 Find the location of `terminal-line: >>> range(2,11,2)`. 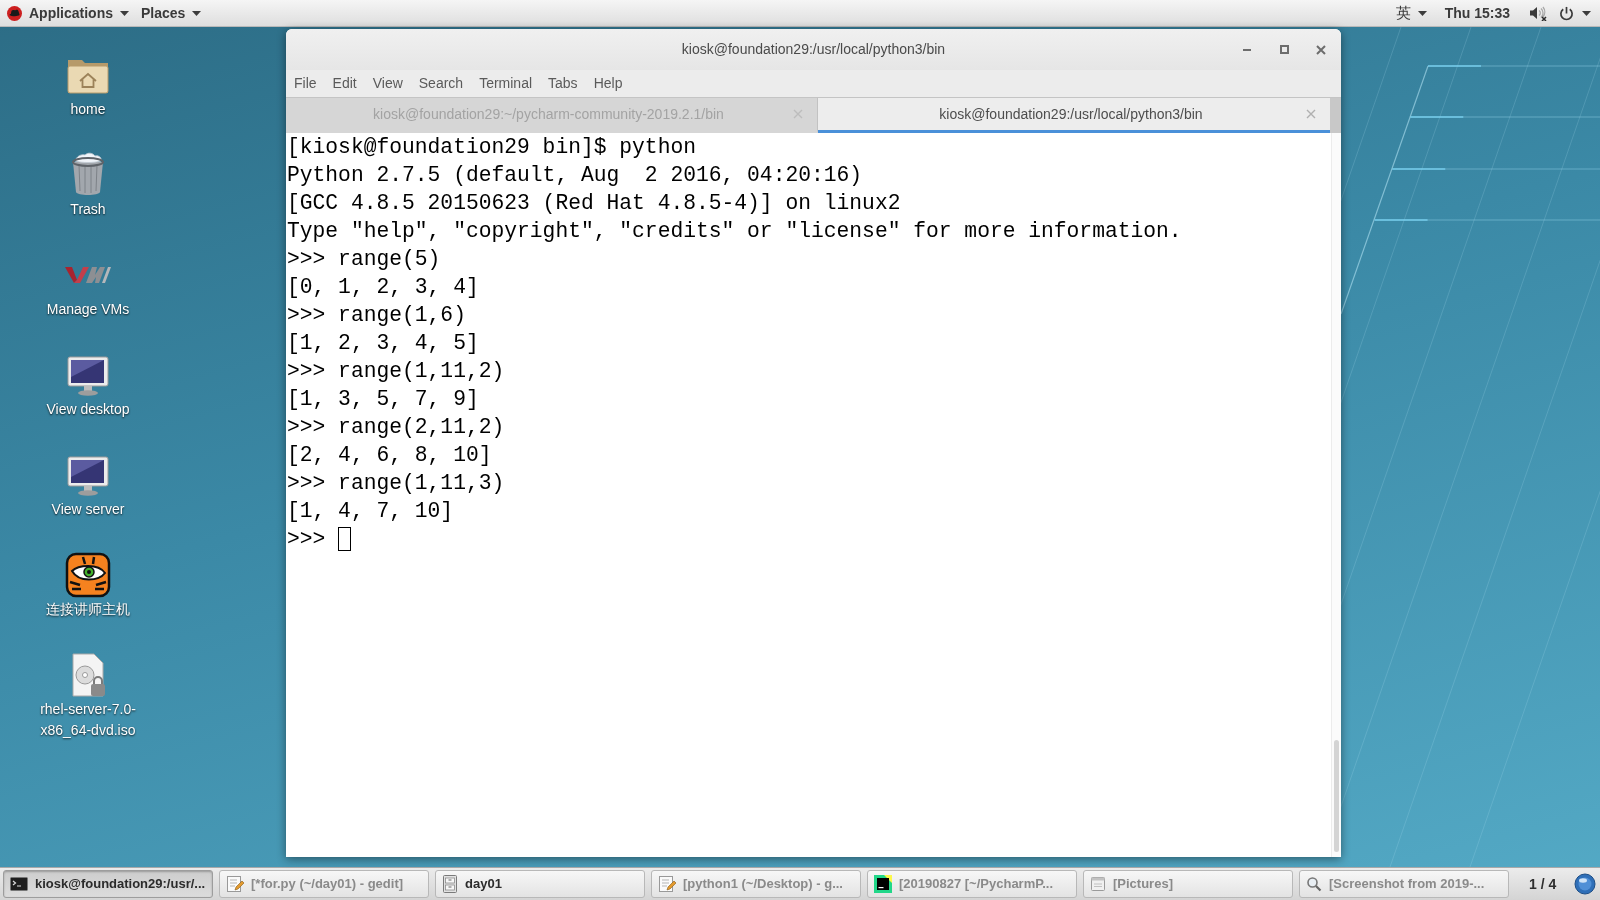

terminal-line: >>> range(2,11,2) is located at coordinates (396, 427).